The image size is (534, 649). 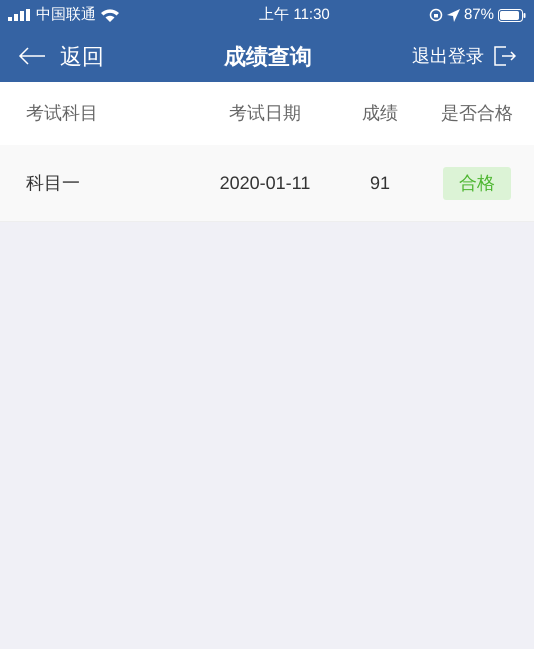 I want to click on subject-cell-text: 科目一, so click(x=53, y=183).